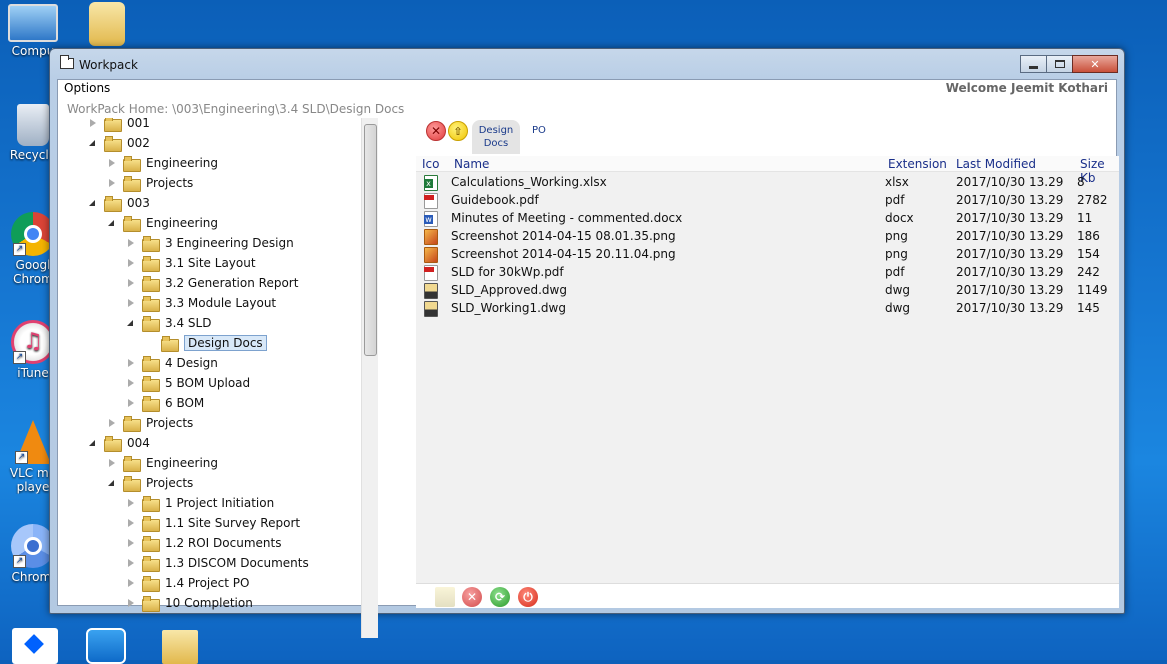  Describe the element at coordinates (430, 164) in the screenshot. I see `column-header-ico: Ico` at that location.